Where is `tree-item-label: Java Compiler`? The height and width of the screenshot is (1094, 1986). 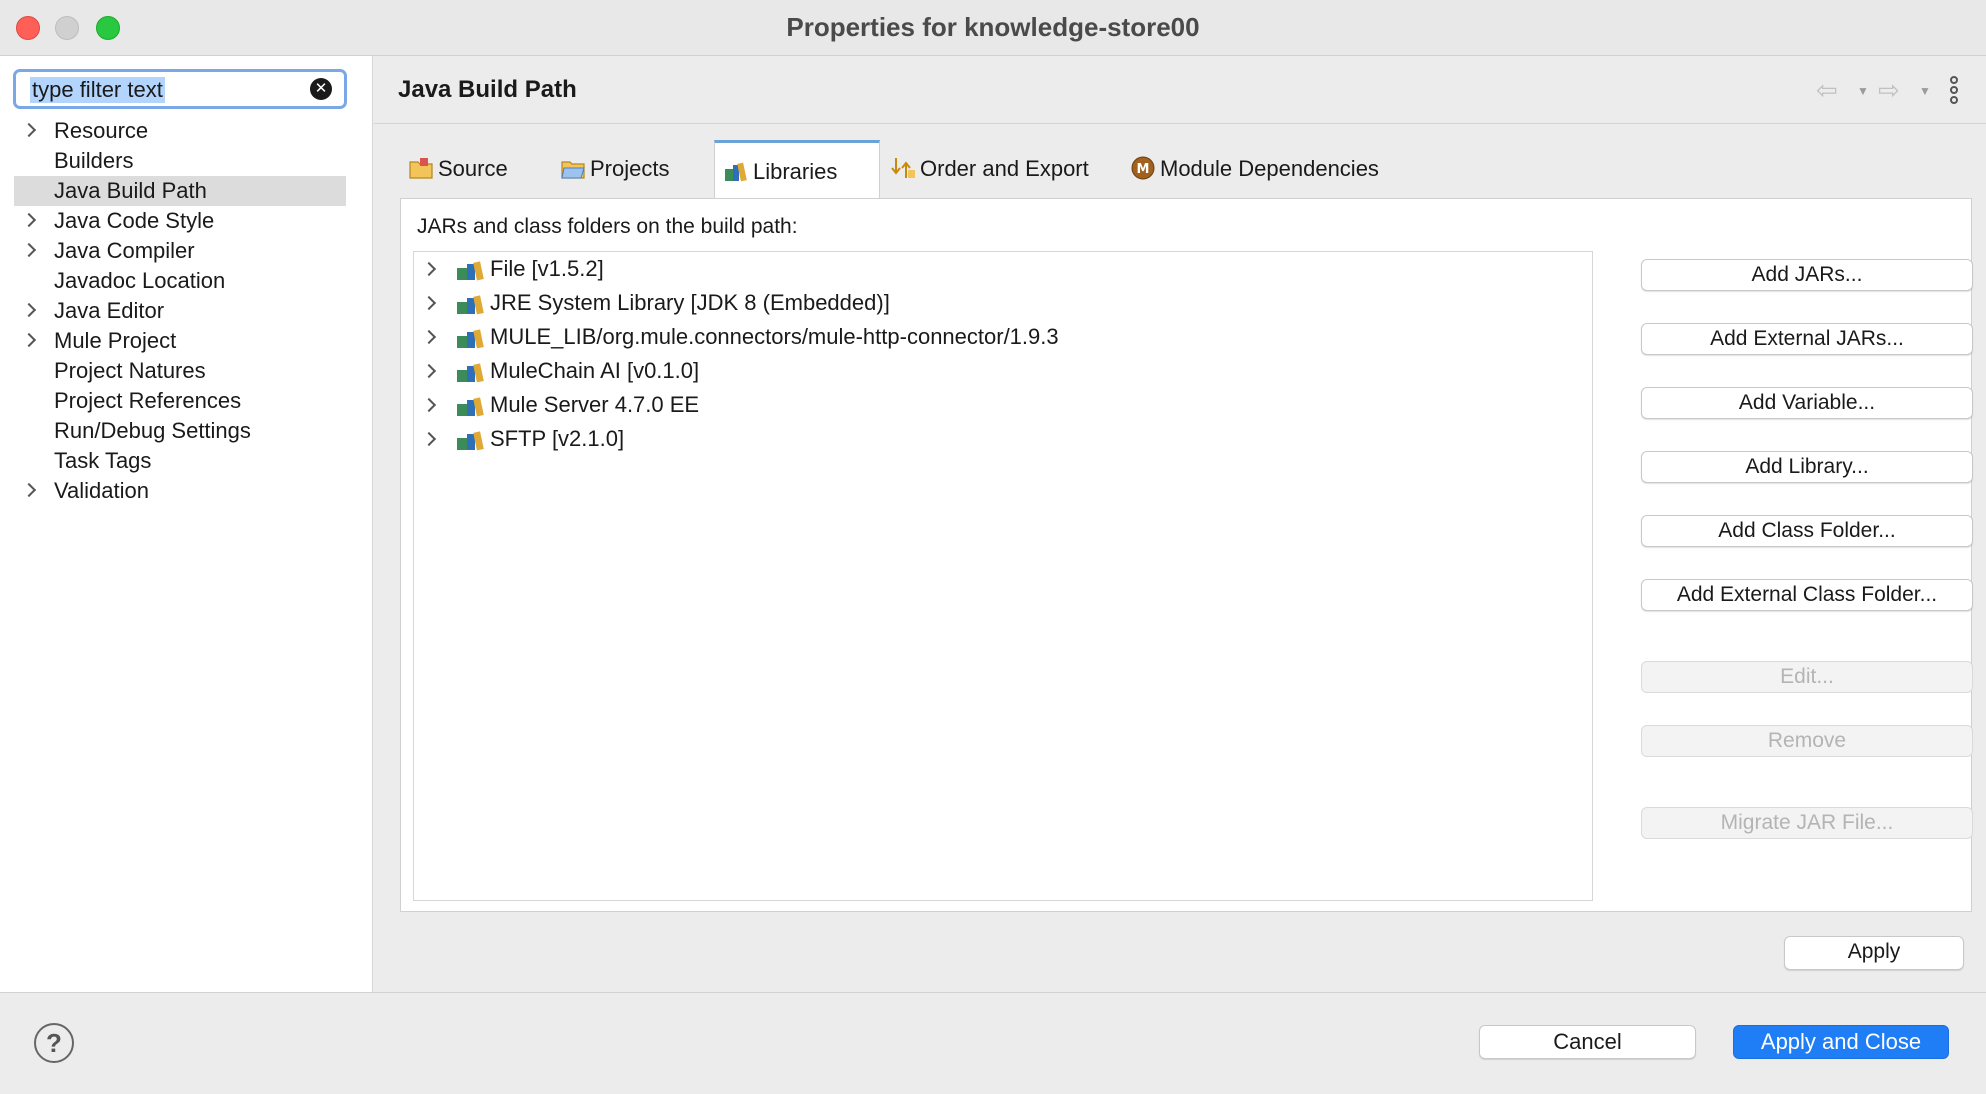
tree-item-label: Java Compiler is located at coordinates (124, 250).